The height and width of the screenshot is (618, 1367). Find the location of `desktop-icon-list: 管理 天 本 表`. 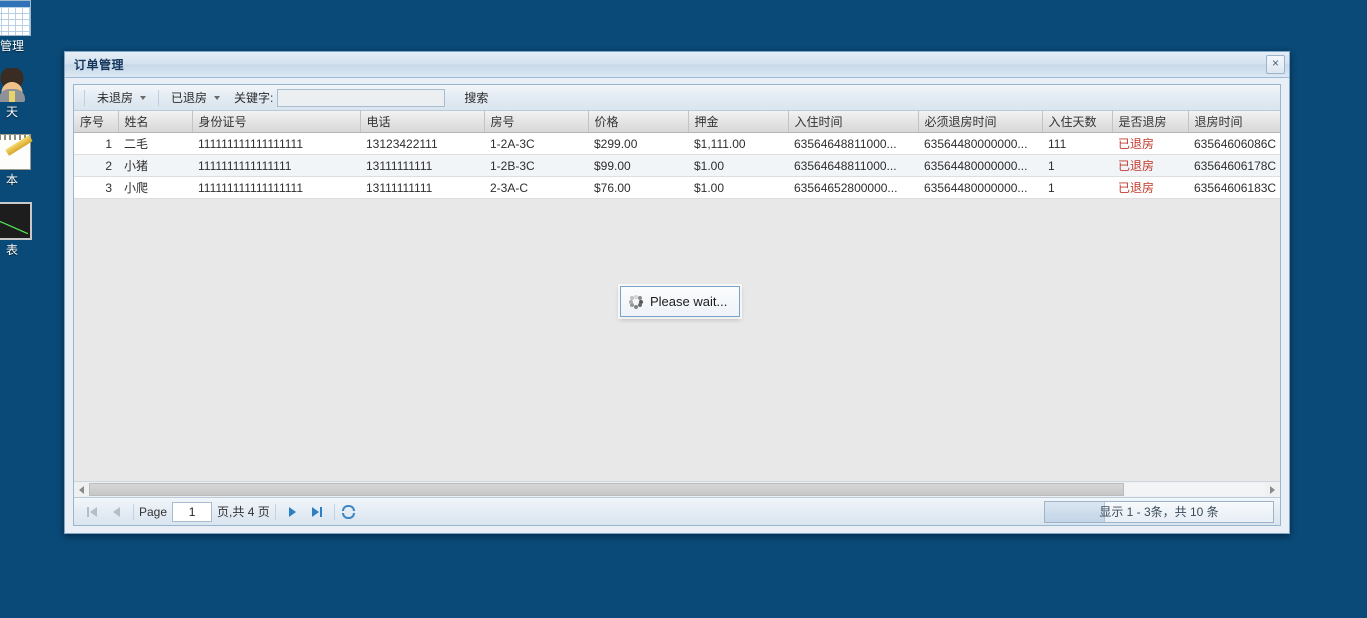

desktop-icon-list: 管理 天 本 表 is located at coordinates (21, 136).